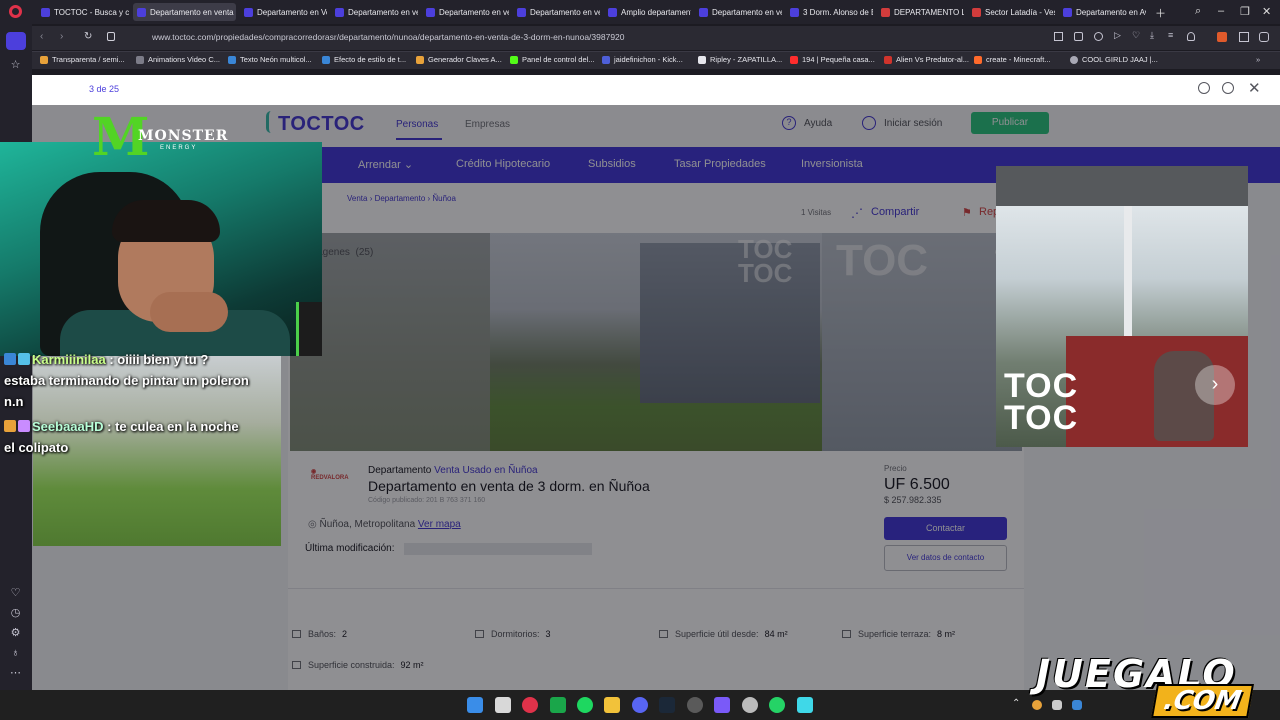 The height and width of the screenshot is (720, 1280). Describe the element at coordinates (695, 705) in the screenshot. I see `obs-icon` at that location.